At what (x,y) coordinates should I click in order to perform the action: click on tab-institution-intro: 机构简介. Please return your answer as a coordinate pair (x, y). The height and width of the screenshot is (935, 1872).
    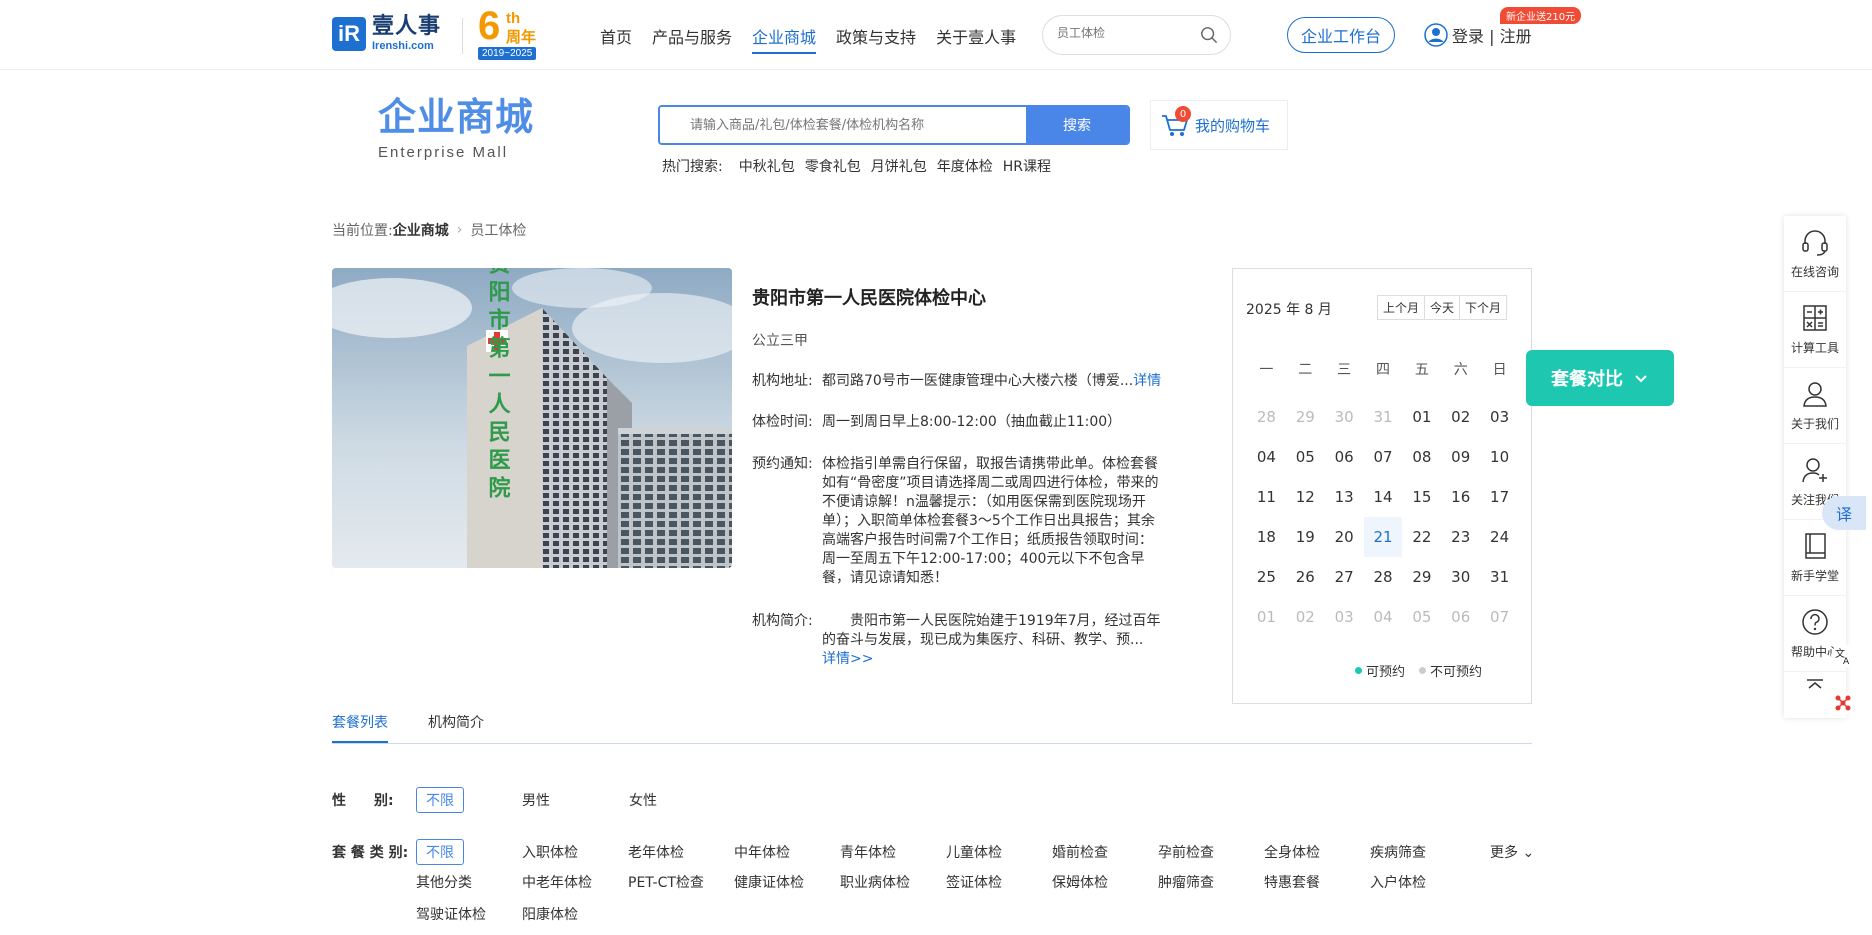
    Looking at the image, I should click on (456, 727).